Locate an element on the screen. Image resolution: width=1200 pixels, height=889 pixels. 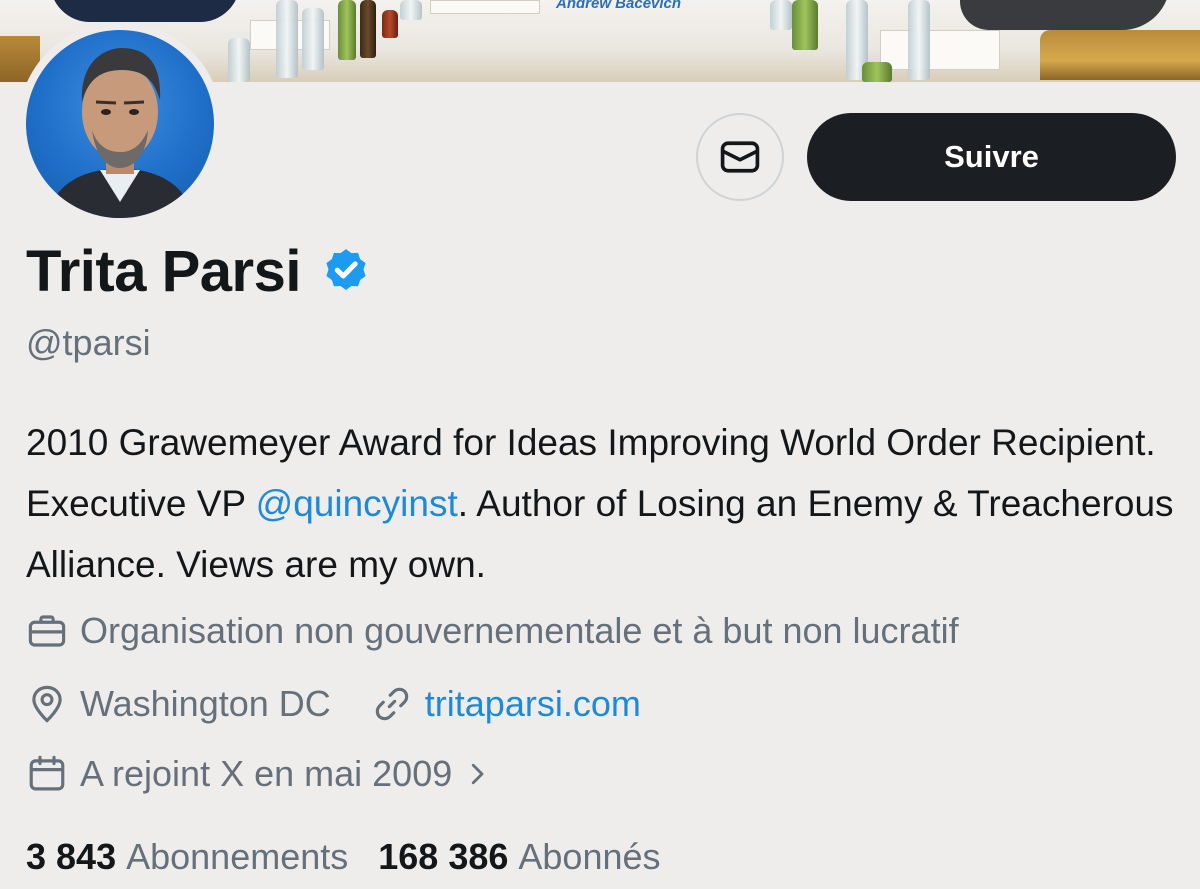
follow-button: Suivre is located at coordinates (991, 157).